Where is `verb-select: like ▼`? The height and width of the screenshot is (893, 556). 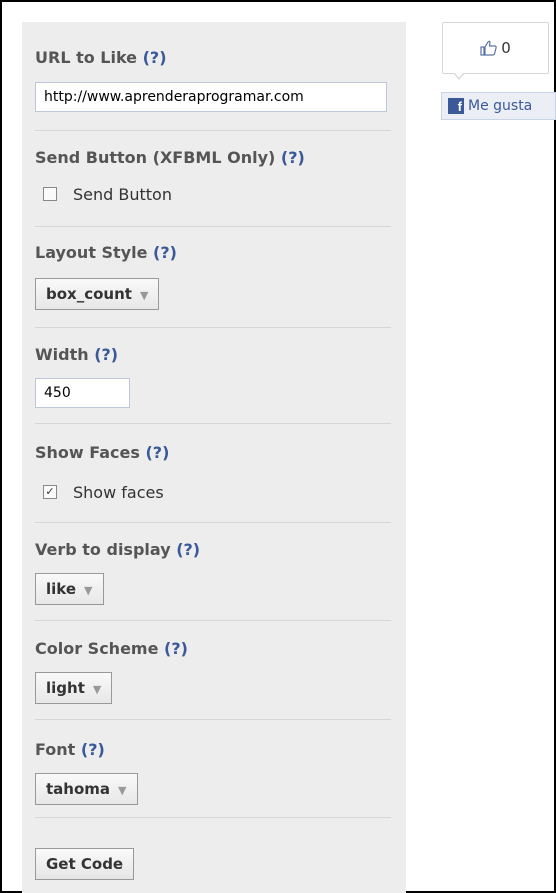 verb-select: like ▼ is located at coordinates (69, 589).